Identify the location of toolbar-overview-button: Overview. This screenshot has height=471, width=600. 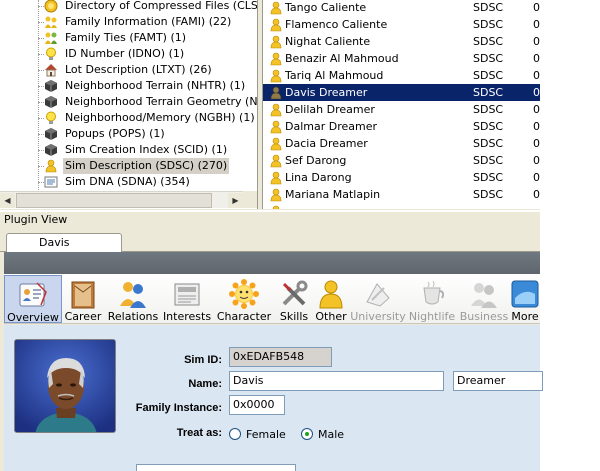
(33, 299).